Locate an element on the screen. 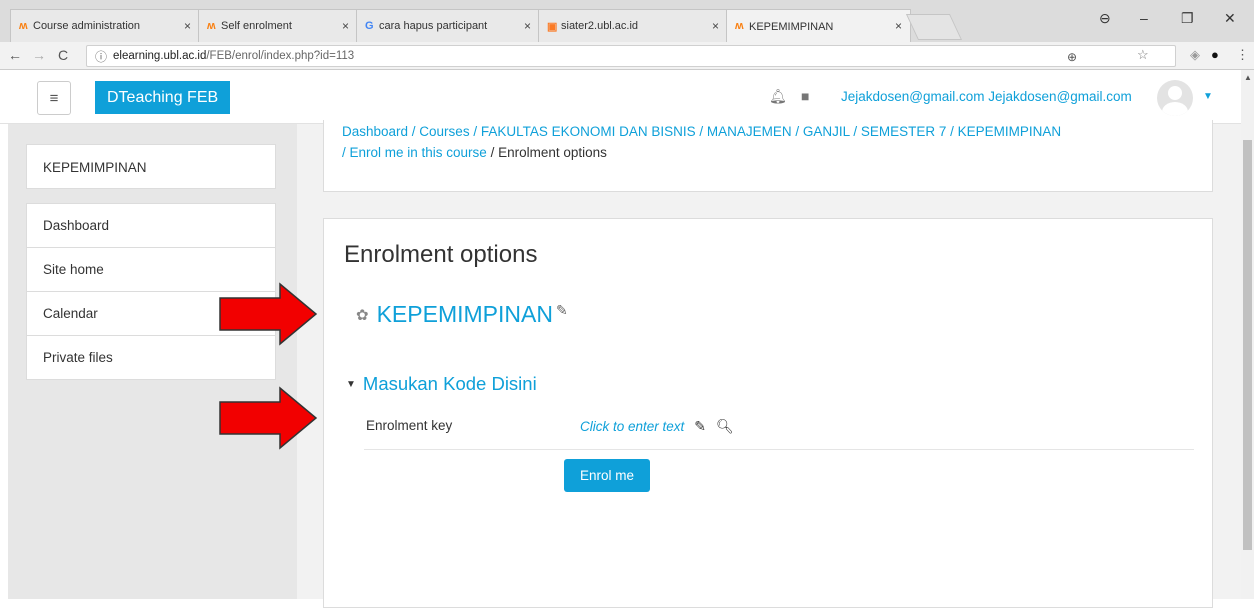  enrol-section-header: ▼ Masukan Kode Disini is located at coordinates (441, 384).